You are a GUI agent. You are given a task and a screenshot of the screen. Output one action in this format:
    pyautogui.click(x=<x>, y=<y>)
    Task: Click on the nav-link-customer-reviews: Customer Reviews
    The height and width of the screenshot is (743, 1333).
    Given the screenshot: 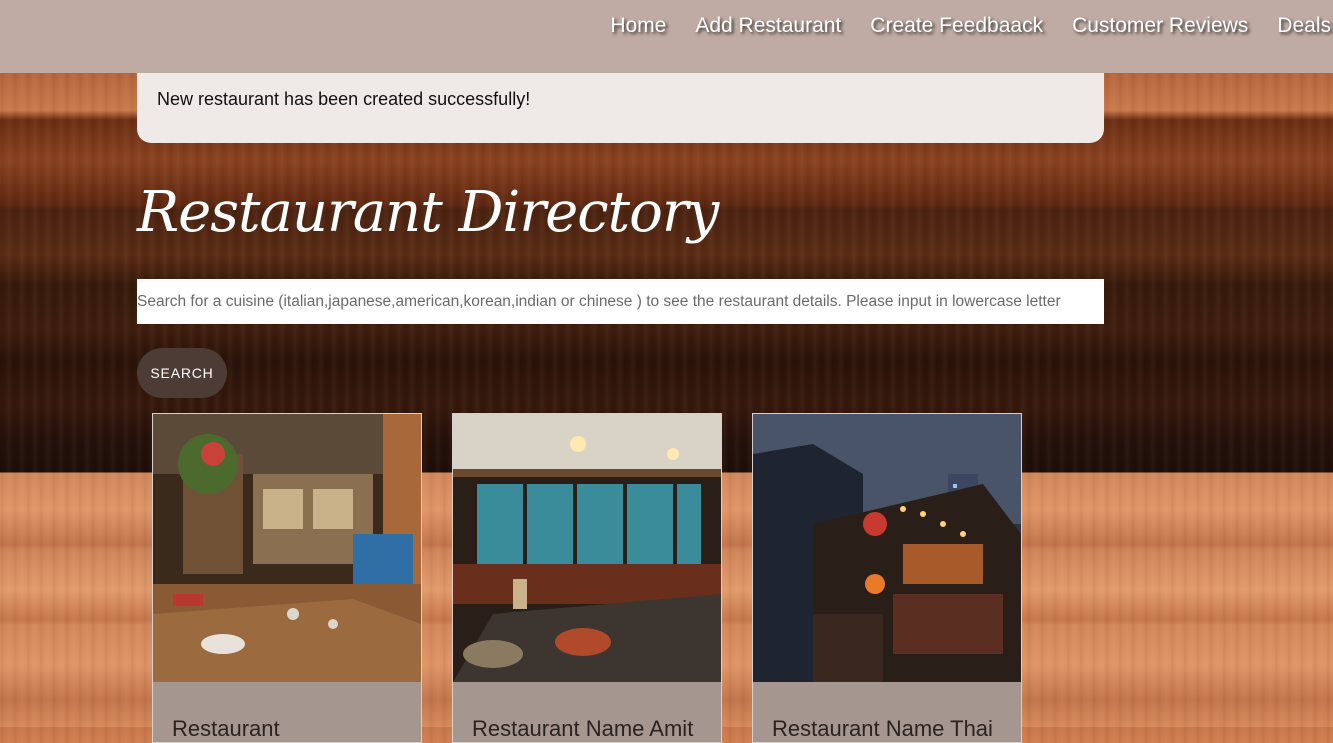 What is the action you would take?
    pyautogui.click(x=1160, y=26)
    